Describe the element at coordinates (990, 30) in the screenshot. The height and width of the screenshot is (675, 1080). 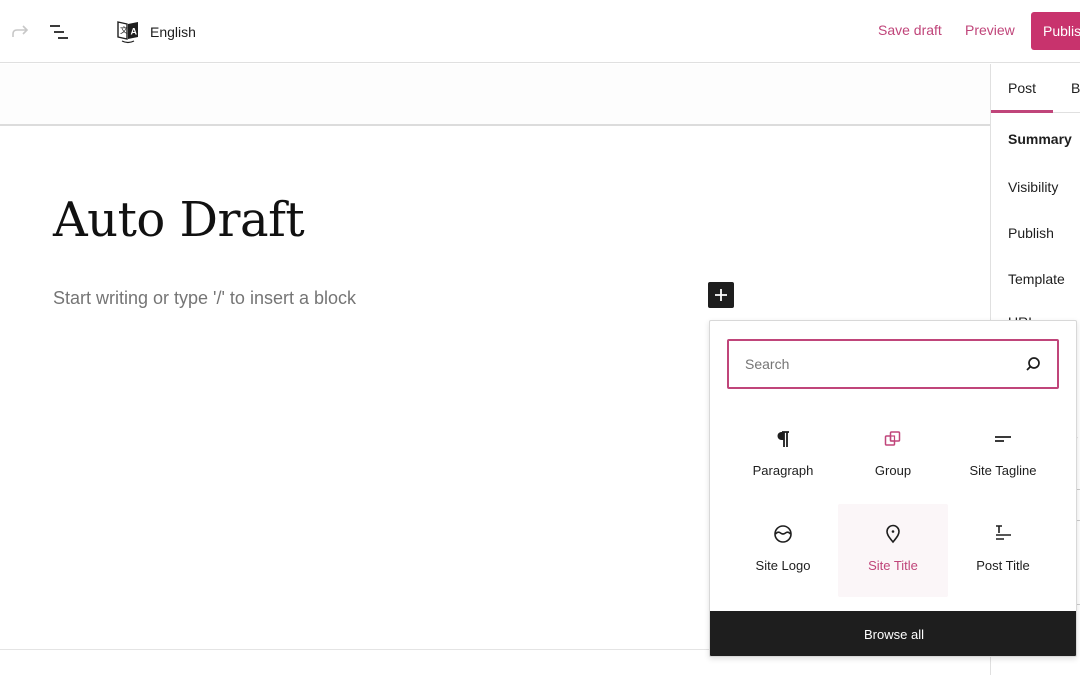
I see `preview-button: Preview` at that location.